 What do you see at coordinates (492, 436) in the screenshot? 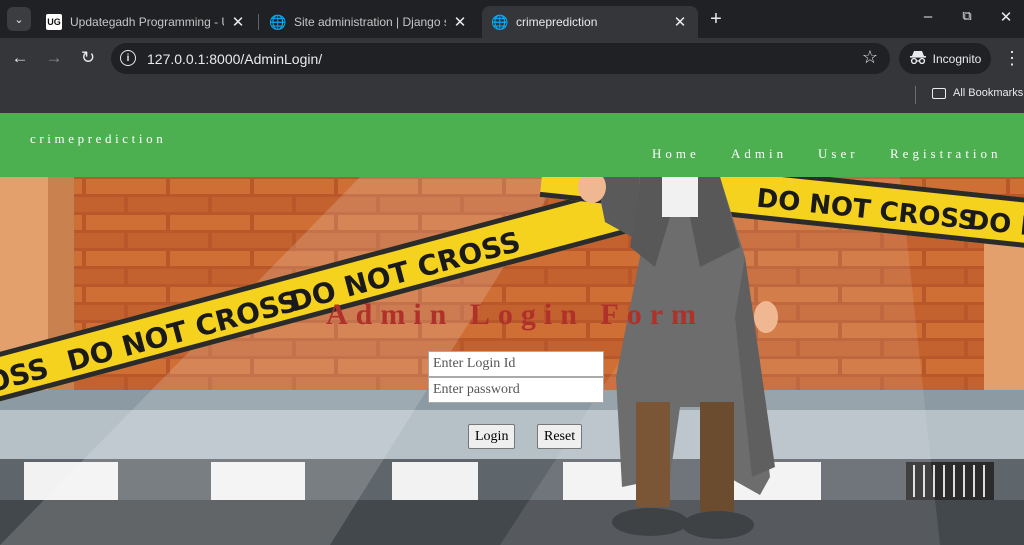
I see `login-button: Login` at bounding box center [492, 436].